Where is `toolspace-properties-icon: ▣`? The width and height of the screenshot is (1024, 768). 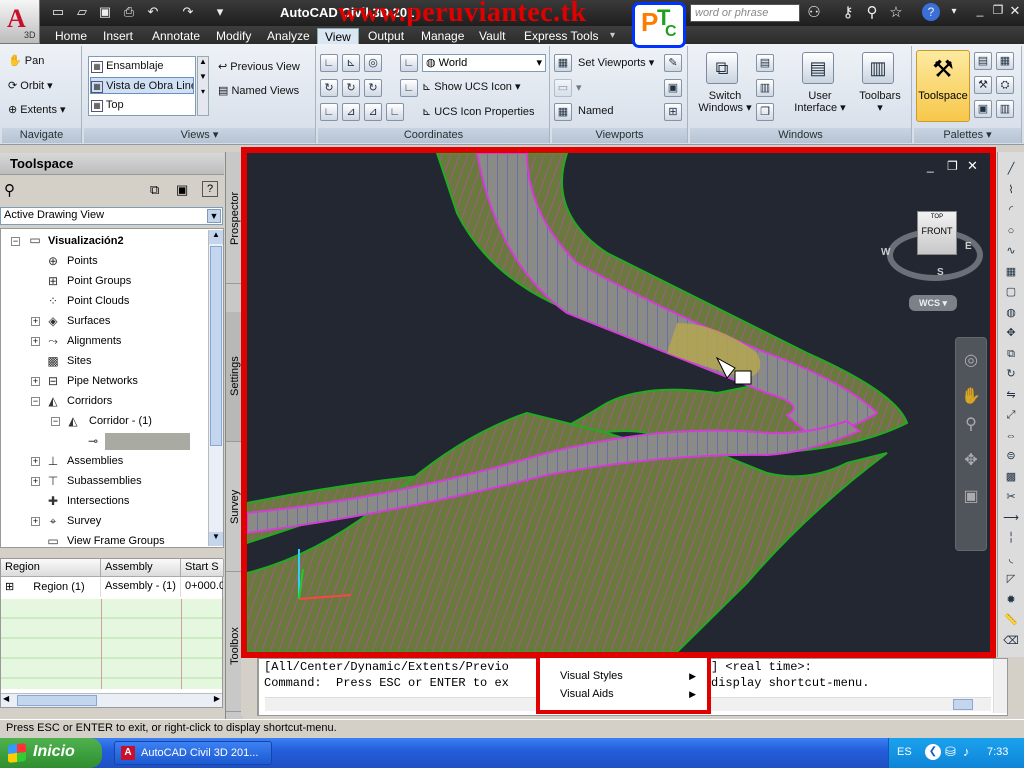
toolspace-properties-icon: ▣ is located at coordinates (182, 190).